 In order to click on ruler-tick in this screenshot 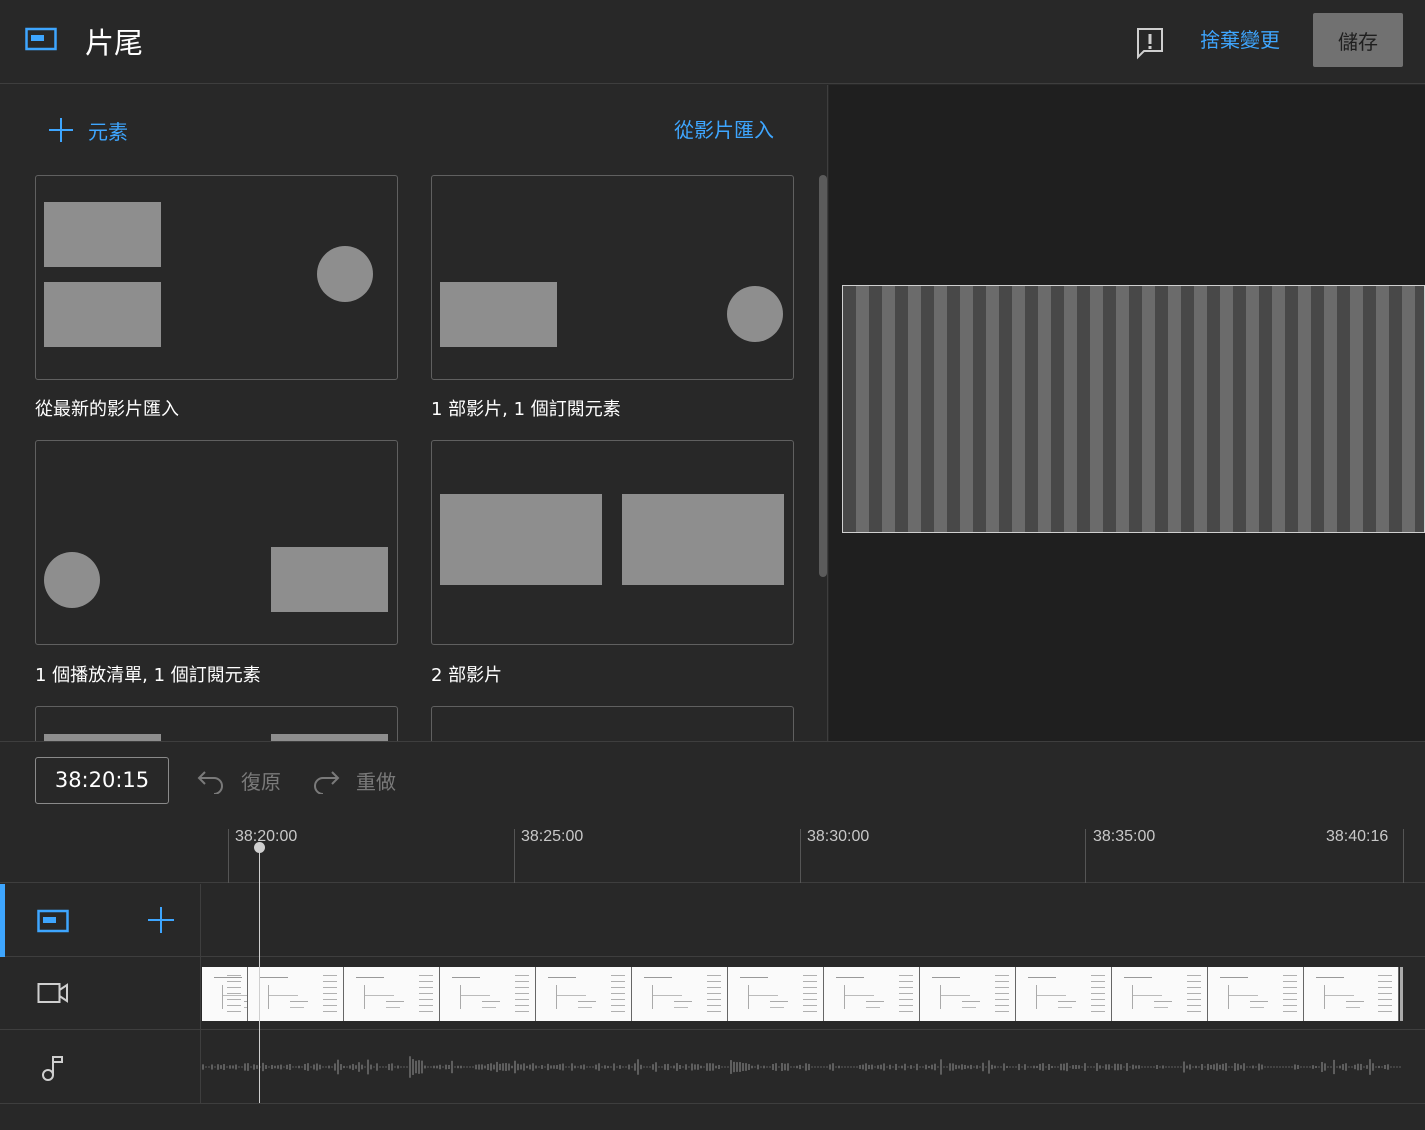, I will do `click(514, 856)`.